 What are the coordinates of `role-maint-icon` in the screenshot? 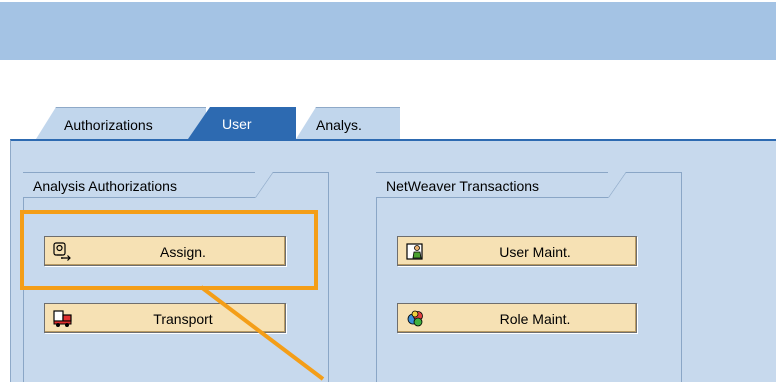 It's located at (416, 318).